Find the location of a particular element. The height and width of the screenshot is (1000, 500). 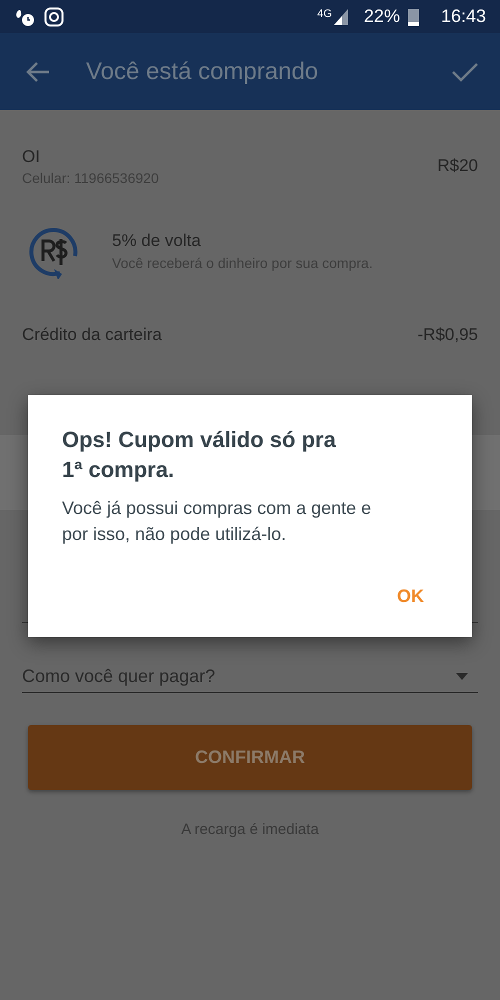

cashback-title: 5% de volta is located at coordinates (156, 240).